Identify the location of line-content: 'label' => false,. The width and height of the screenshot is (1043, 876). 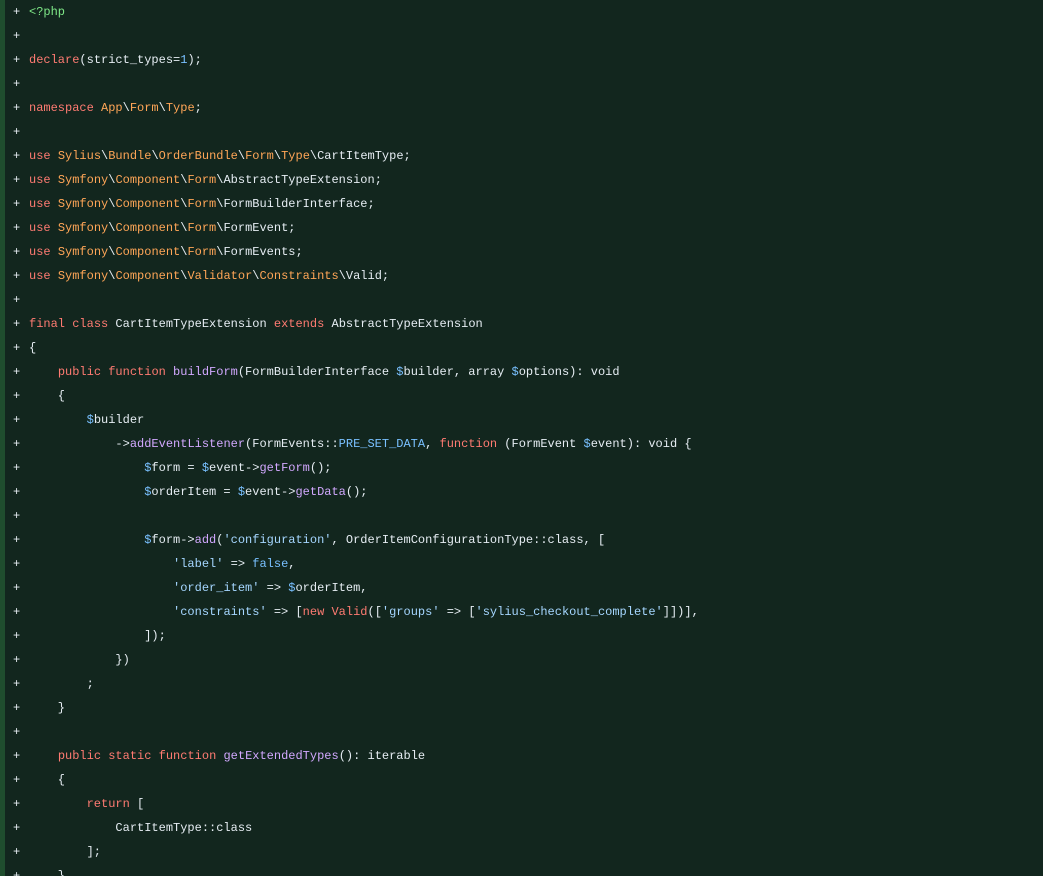
(536, 564).